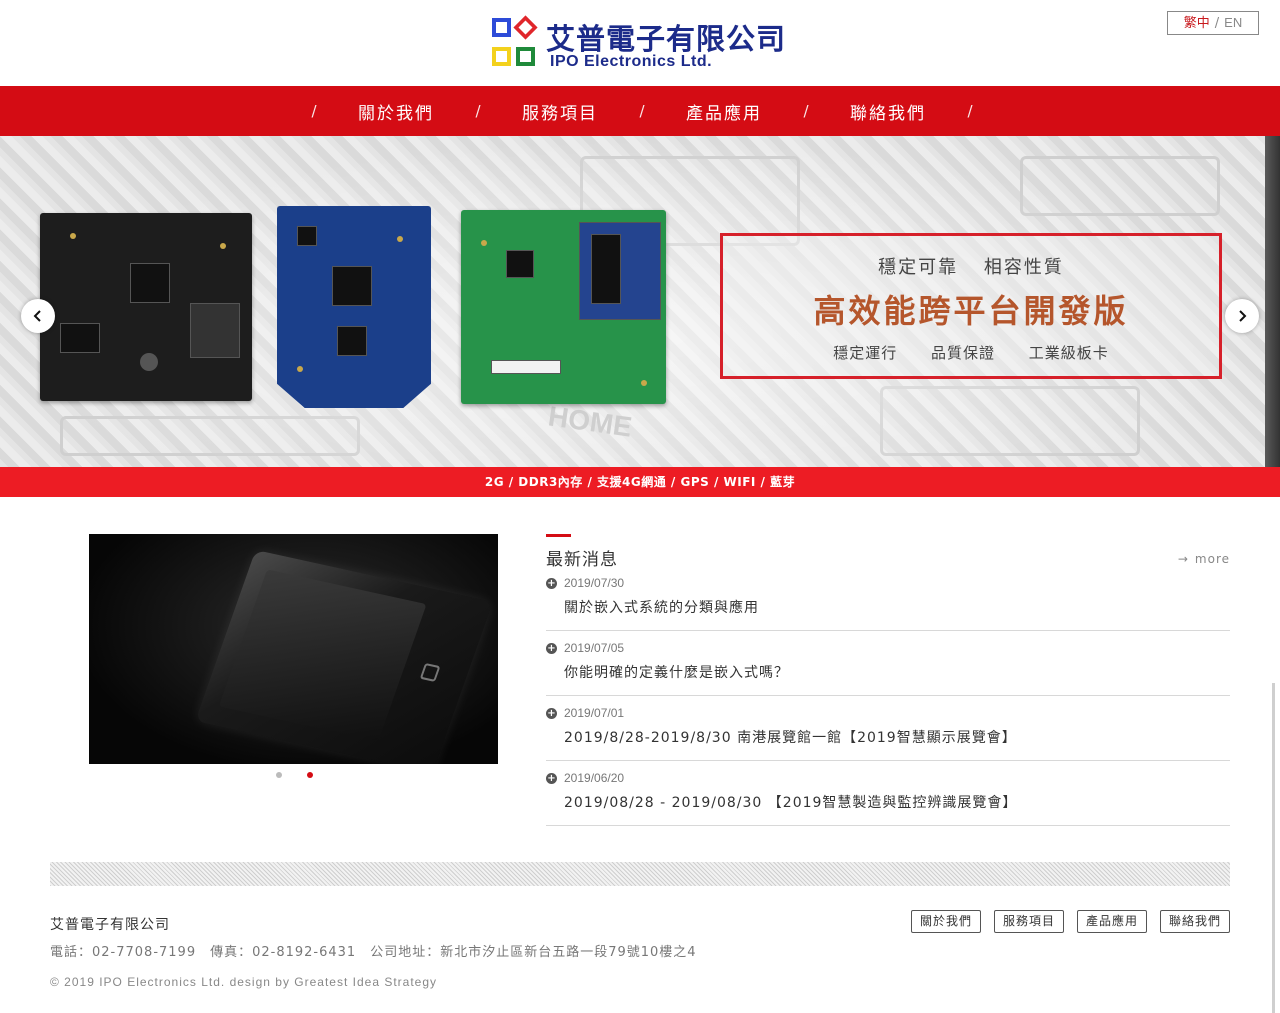 The height and width of the screenshot is (1013, 1280). What do you see at coordinates (946, 921) in the screenshot?
I see `footer-link-about: 關於我們` at bounding box center [946, 921].